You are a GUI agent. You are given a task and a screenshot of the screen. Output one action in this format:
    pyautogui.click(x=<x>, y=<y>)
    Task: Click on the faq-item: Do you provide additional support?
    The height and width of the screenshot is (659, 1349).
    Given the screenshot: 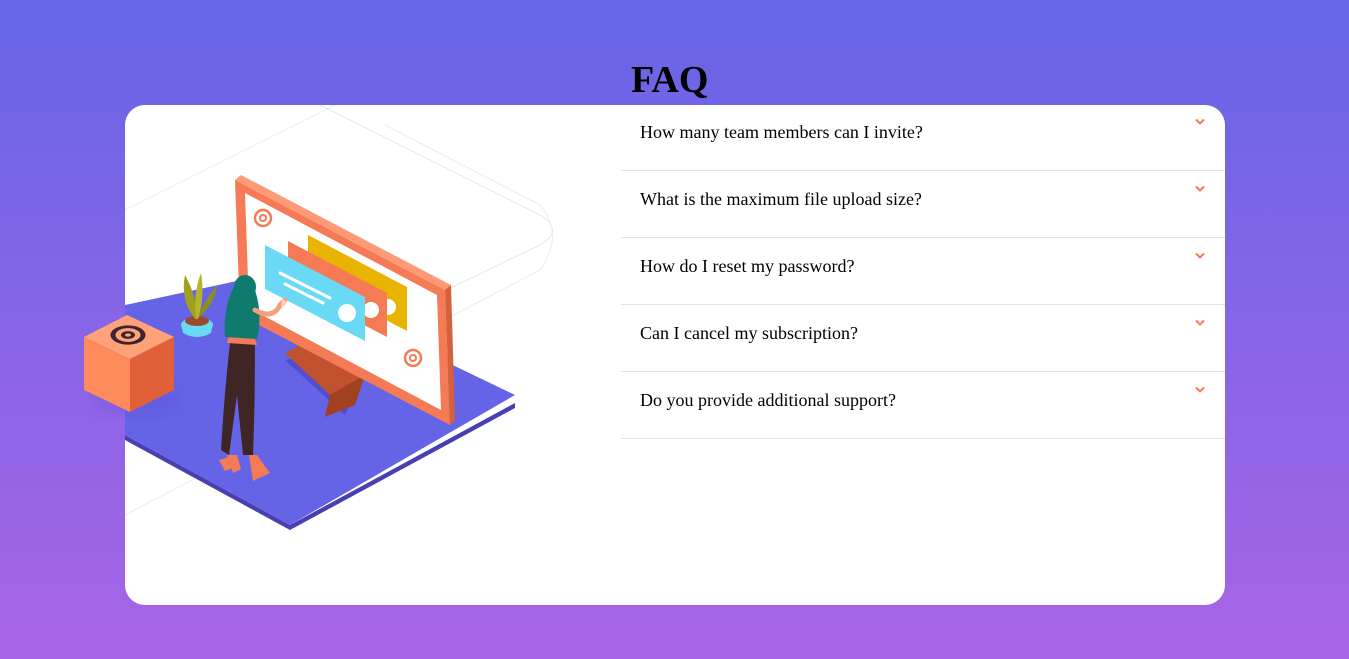 What is the action you would take?
    pyautogui.click(x=923, y=405)
    